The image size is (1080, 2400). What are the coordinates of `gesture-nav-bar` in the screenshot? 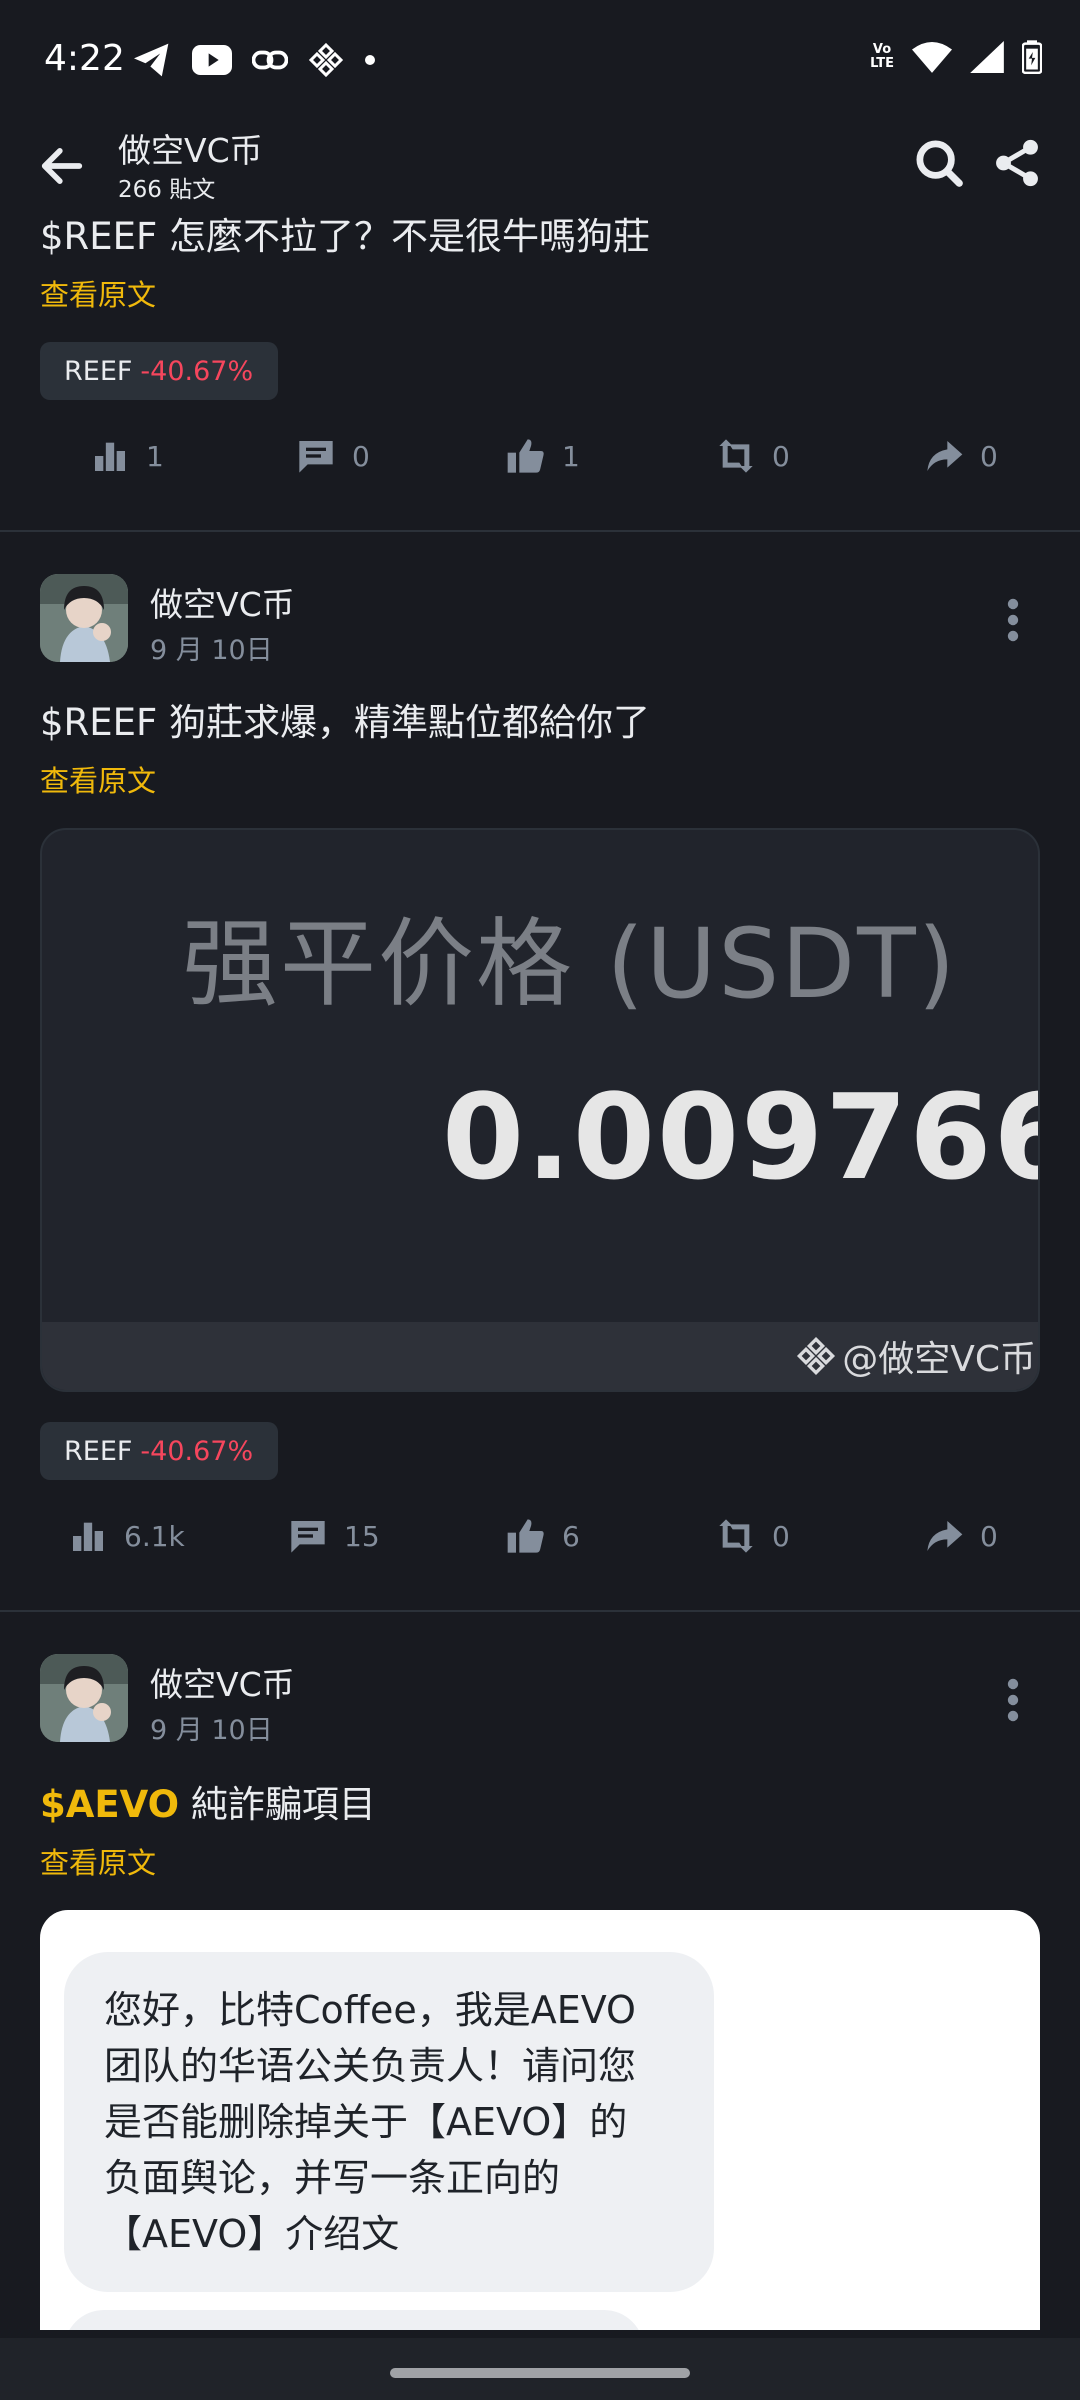 It's located at (540, 2369).